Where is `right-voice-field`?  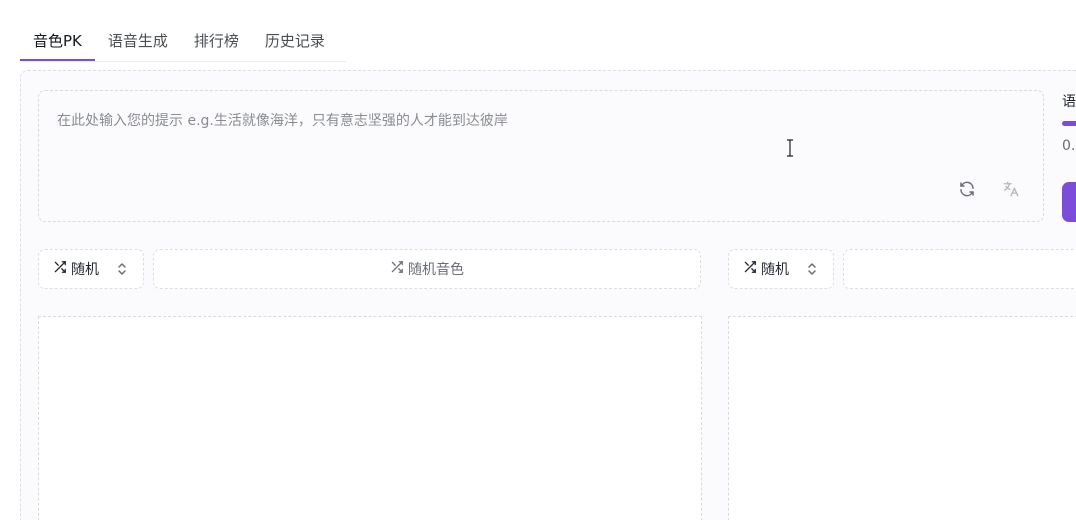
right-voice-field is located at coordinates (959, 269).